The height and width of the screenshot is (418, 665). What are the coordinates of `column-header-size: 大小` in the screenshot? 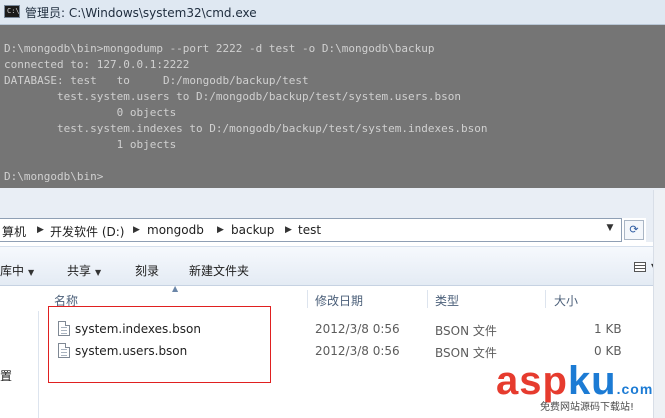 It's located at (566, 300).